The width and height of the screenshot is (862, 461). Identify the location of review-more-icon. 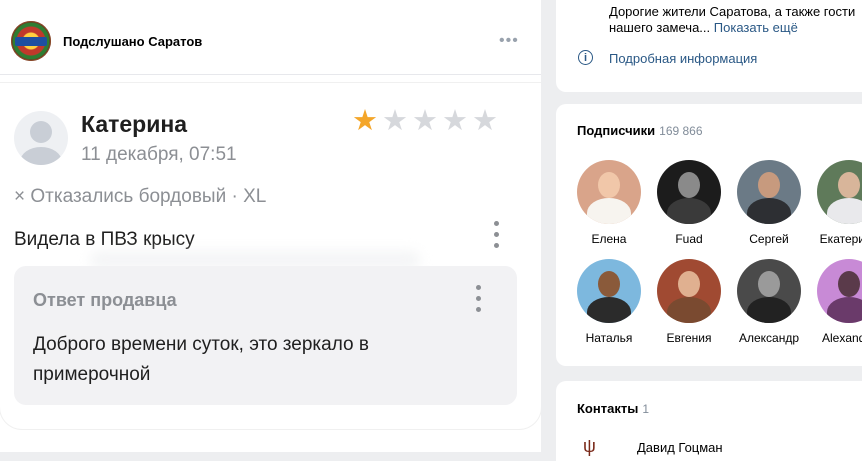
(496, 237).